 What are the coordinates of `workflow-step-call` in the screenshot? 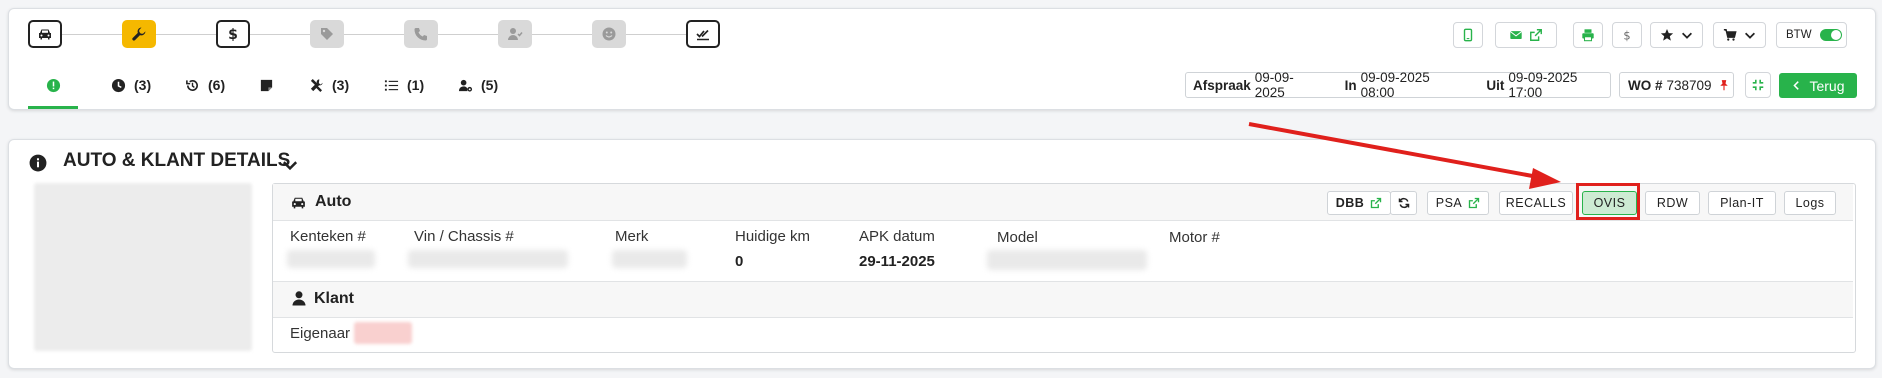 It's located at (421, 34).